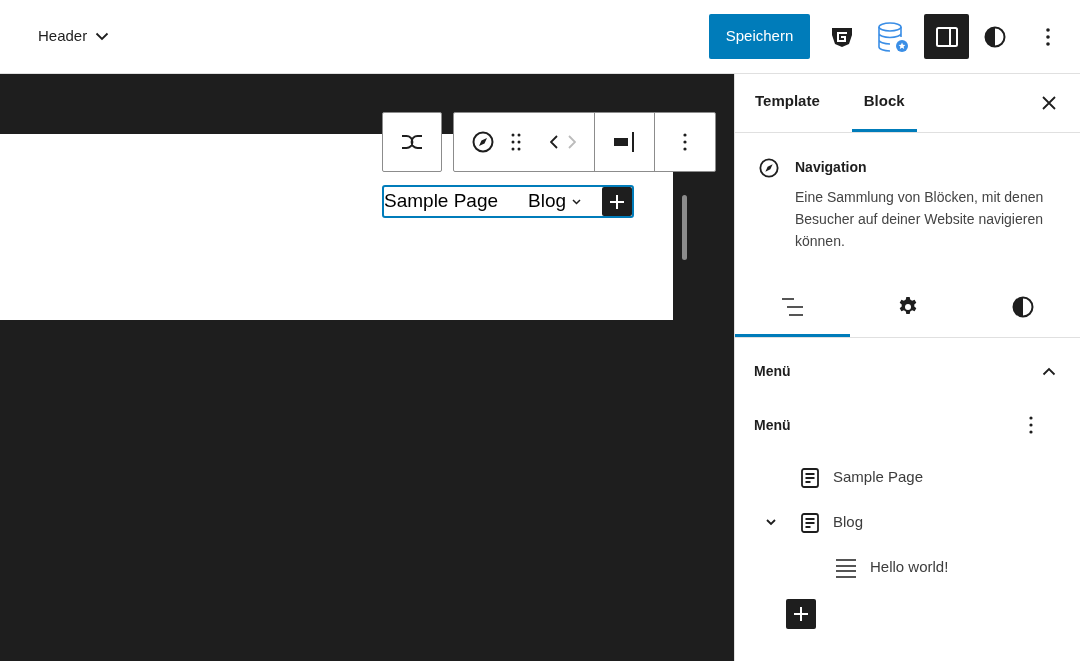  Describe the element at coordinates (554, 142) in the screenshot. I see `move-left-icon` at that location.